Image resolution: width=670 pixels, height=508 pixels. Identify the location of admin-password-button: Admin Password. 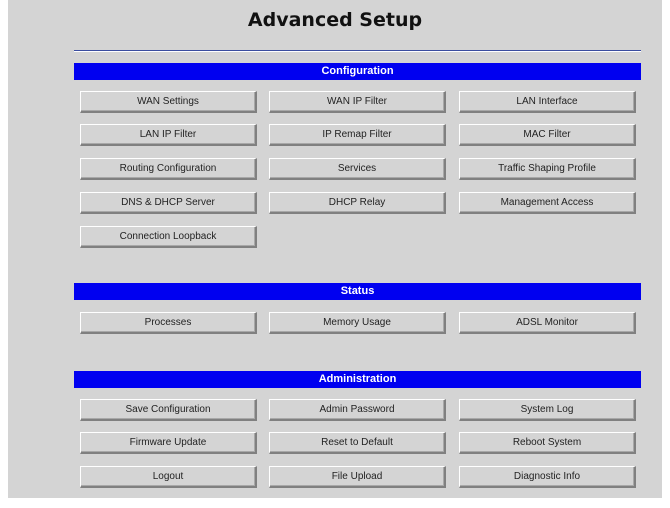
(357, 410).